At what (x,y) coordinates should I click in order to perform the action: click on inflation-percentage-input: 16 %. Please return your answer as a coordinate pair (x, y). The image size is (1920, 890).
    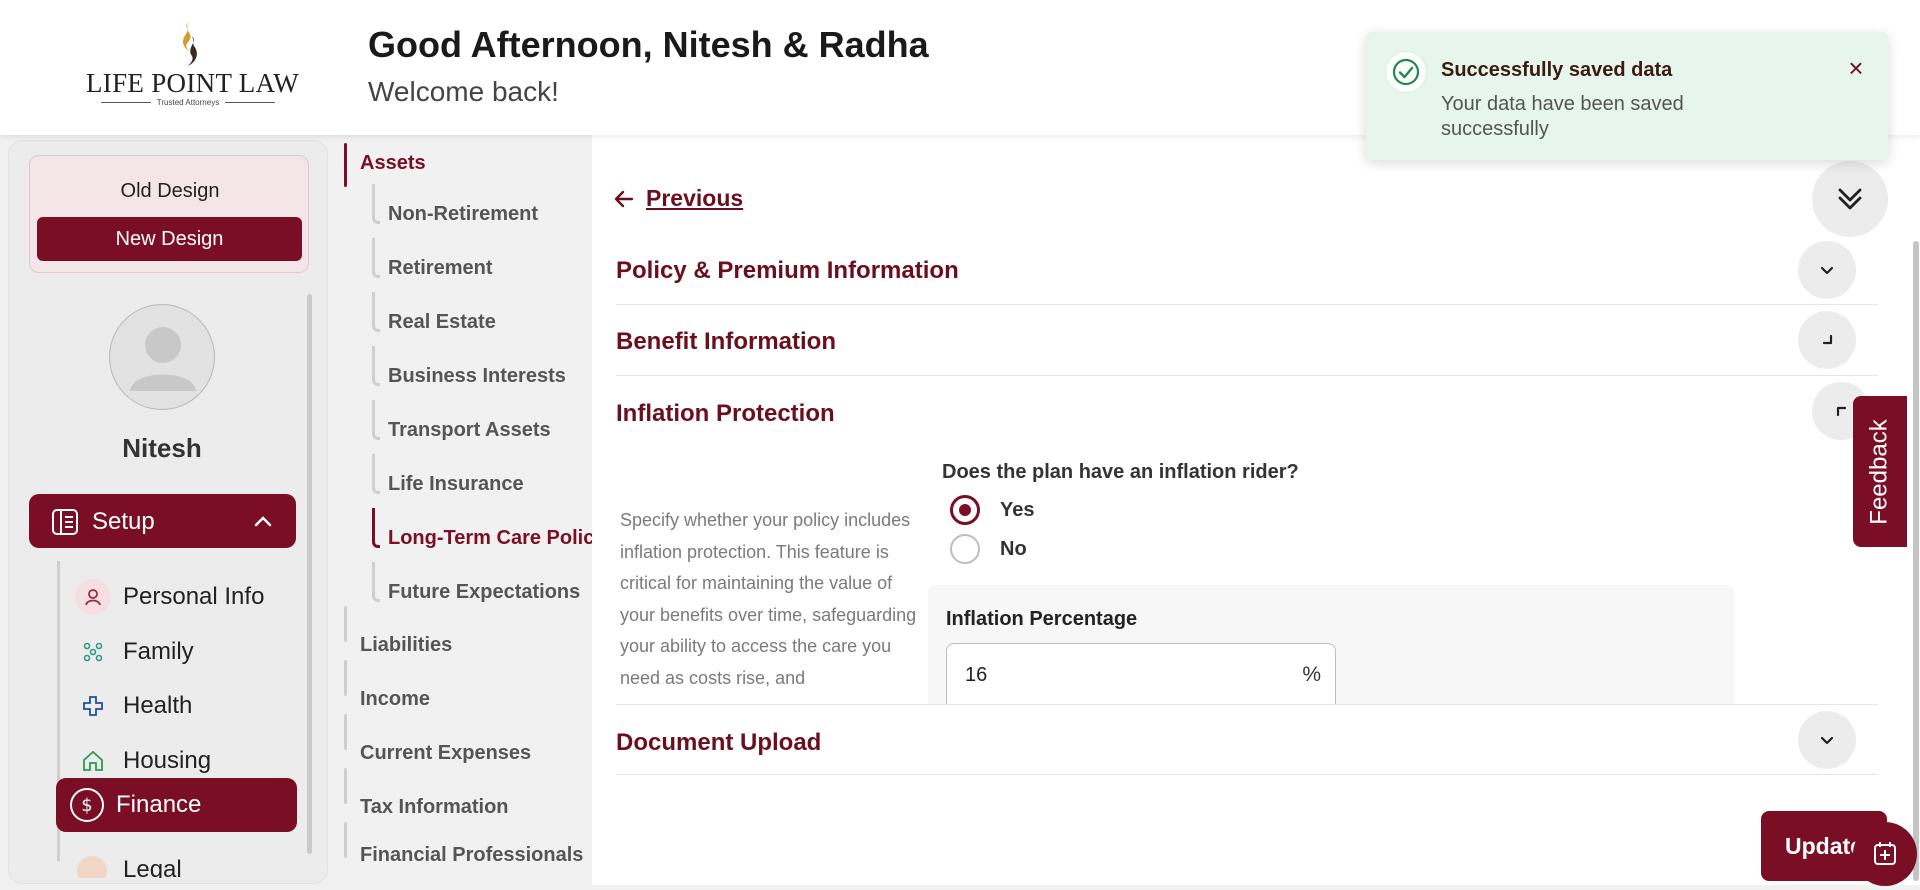
    Looking at the image, I should click on (1141, 674).